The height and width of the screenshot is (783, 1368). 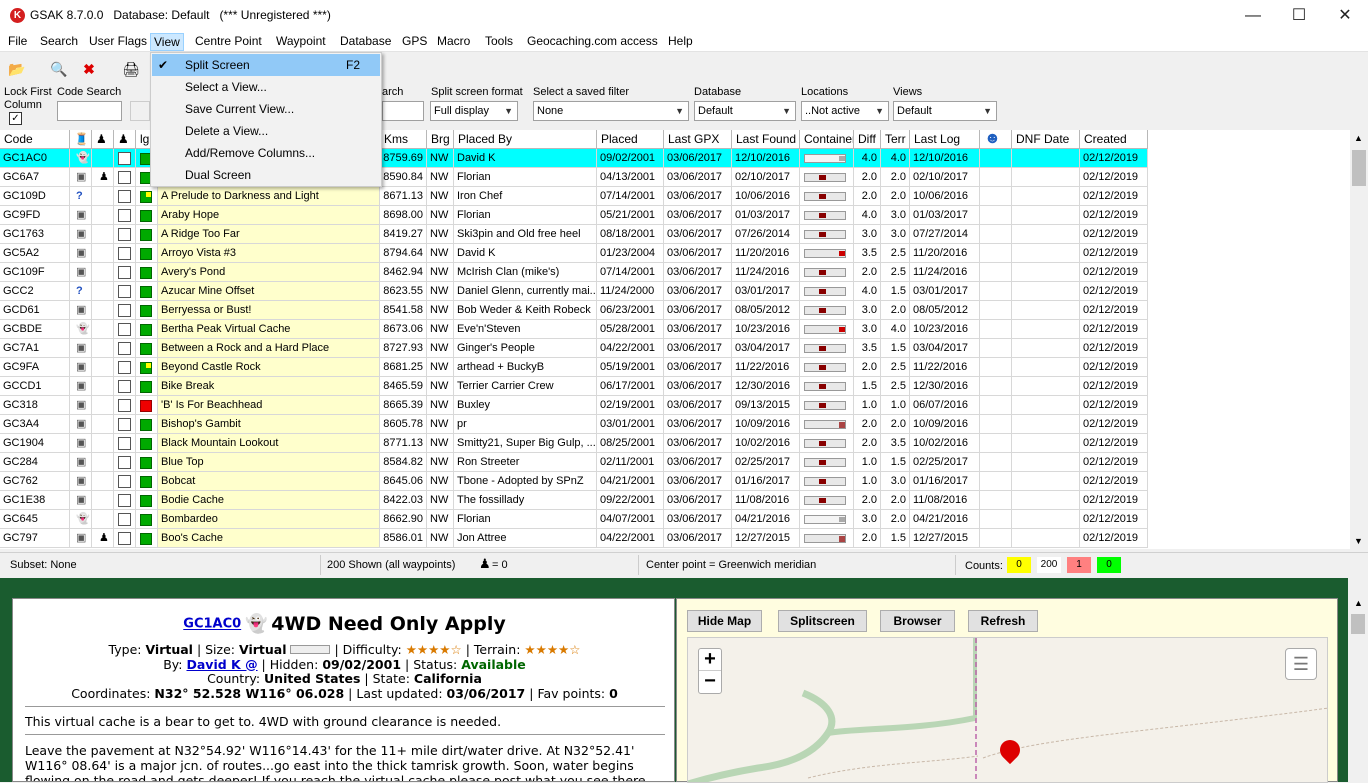 What do you see at coordinates (414, 42) in the screenshot?
I see `menu-gps: GPS` at bounding box center [414, 42].